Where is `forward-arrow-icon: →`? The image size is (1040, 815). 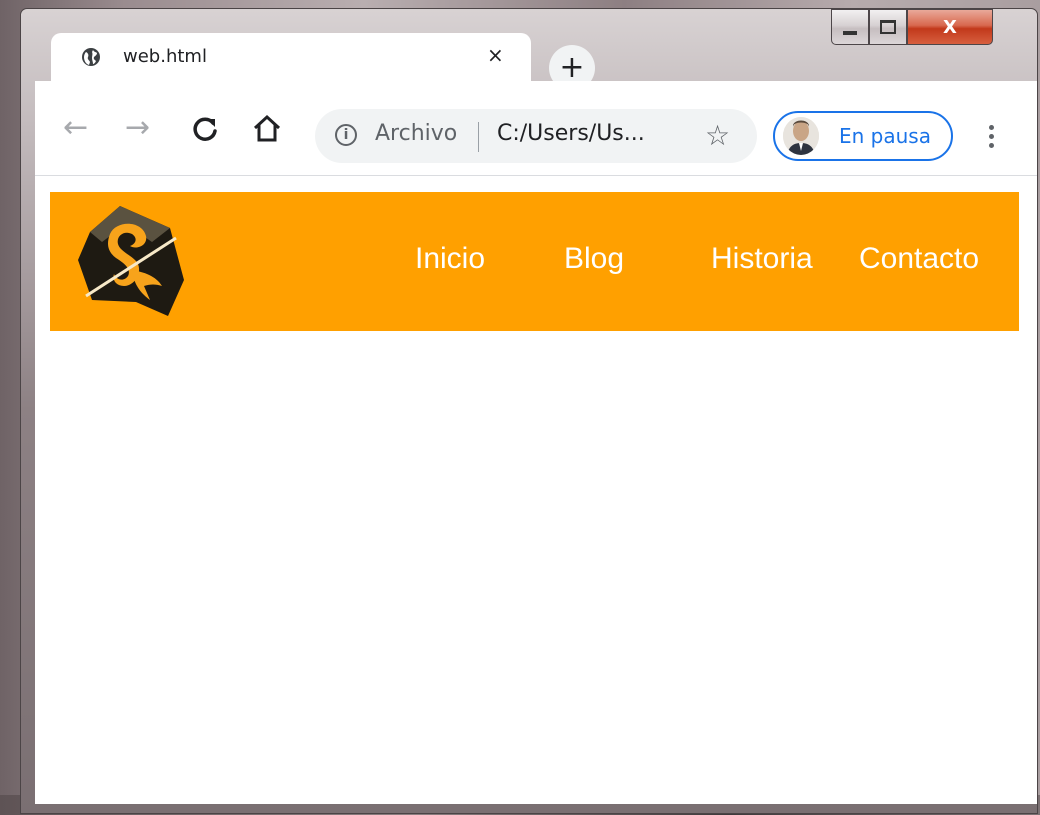
forward-arrow-icon: → is located at coordinates (137, 128).